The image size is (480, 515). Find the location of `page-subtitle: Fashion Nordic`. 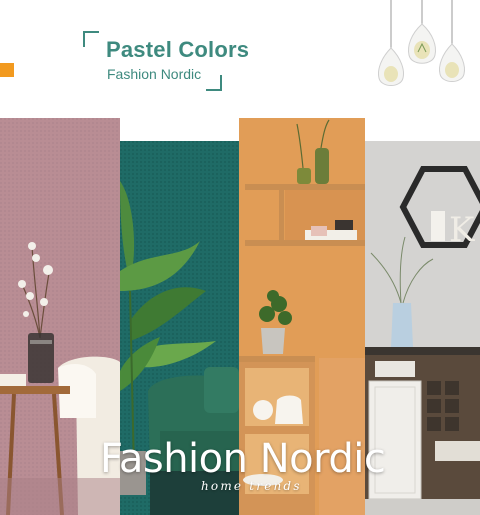

page-subtitle: Fashion Nordic is located at coordinates (154, 74).